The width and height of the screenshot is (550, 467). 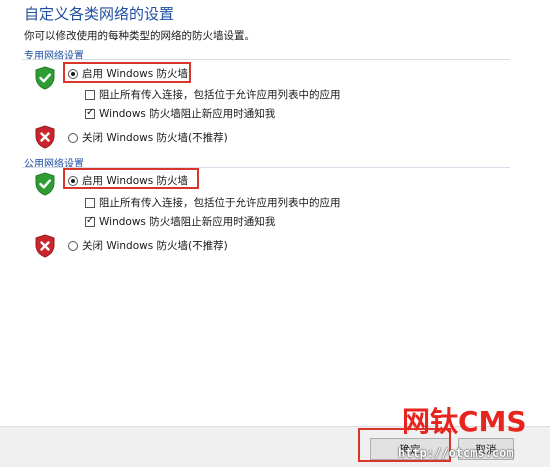 I want to click on private-disable-firewall-option: 关闭 Windows 防火墙(不推荐), so click(x=148, y=137).